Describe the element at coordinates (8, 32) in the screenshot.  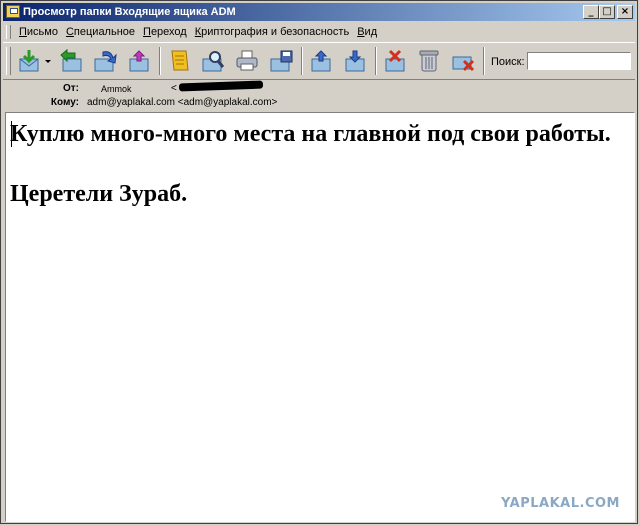
I see `menubar-grip` at that location.